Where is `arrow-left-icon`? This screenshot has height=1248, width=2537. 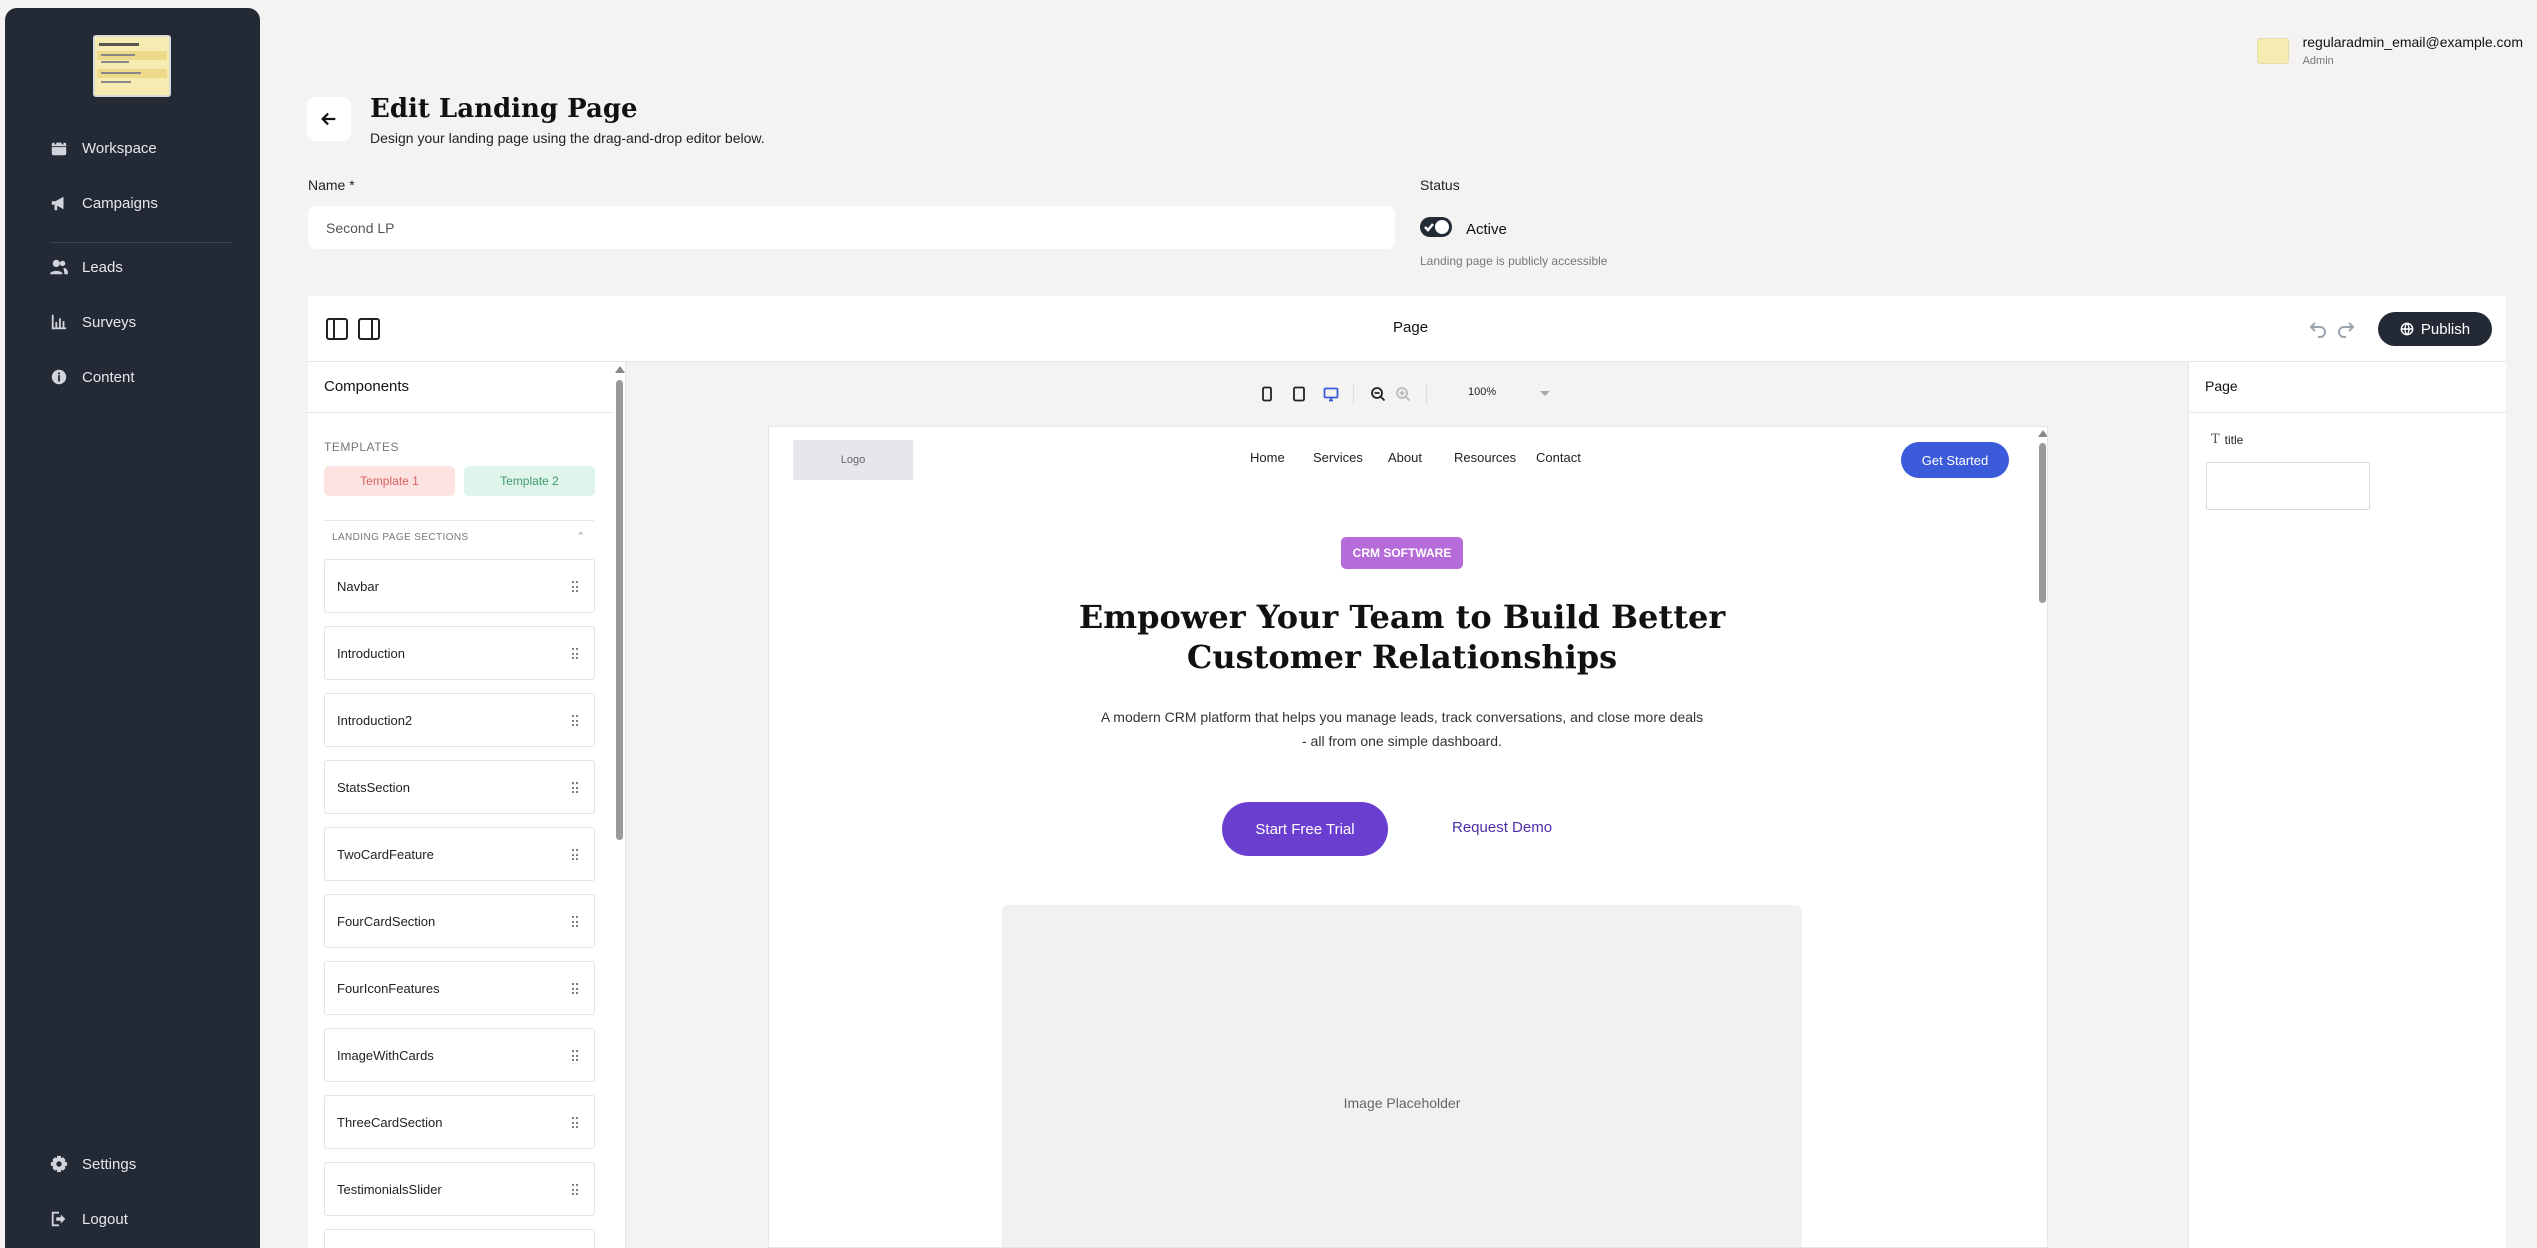
arrow-left-icon is located at coordinates (328, 119).